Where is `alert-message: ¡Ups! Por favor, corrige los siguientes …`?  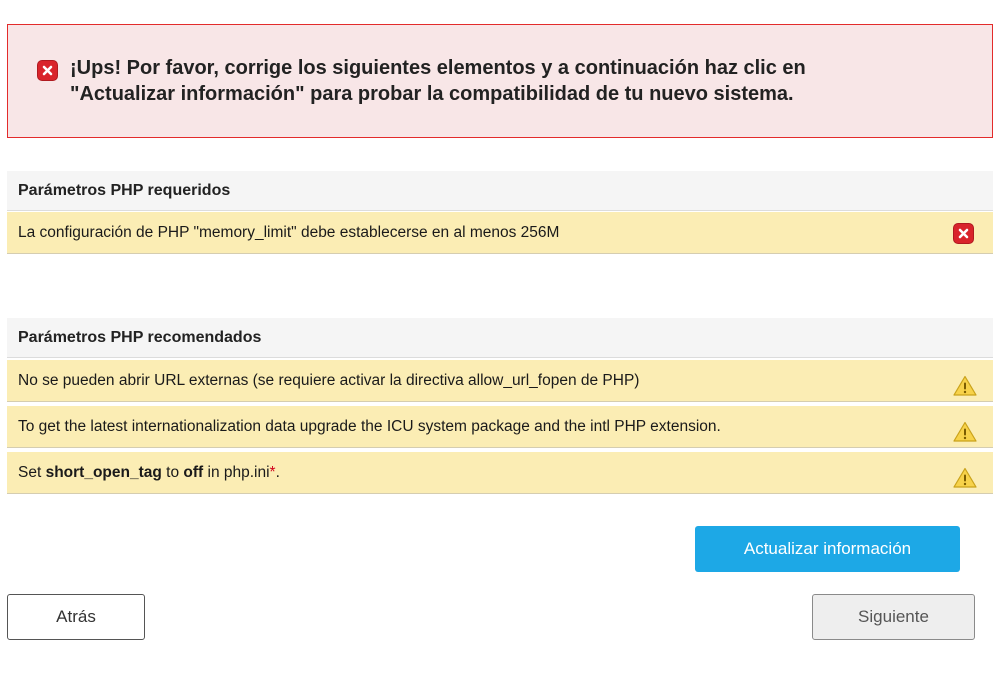 alert-message: ¡Ups! Por favor, corrige los siguientes … is located at coordinates (520, 81).